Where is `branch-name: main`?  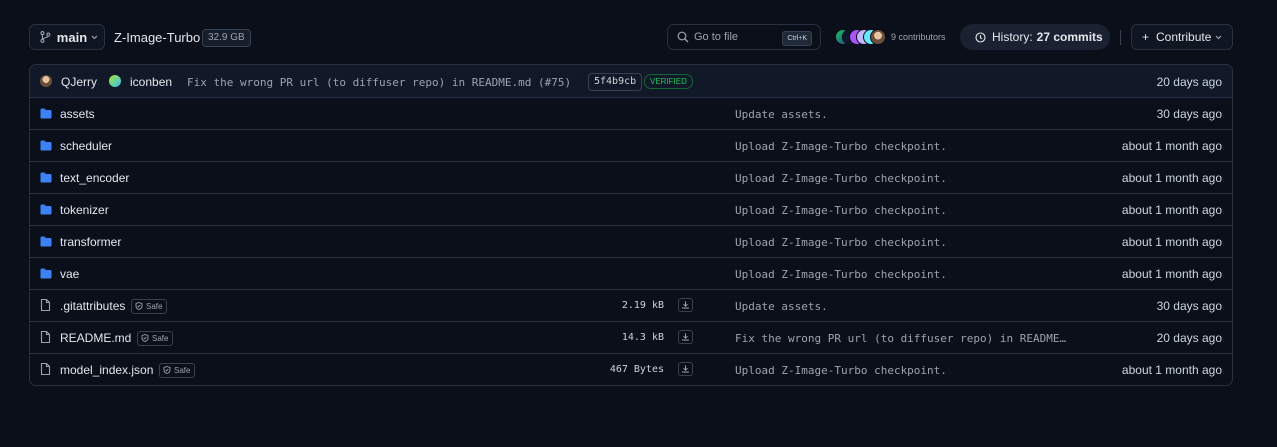 branch-name: main is located at coordinates (72, 37).